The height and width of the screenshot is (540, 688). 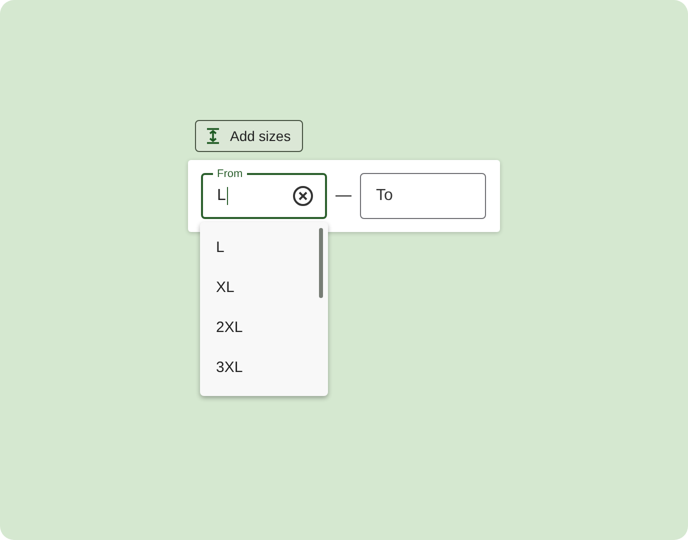 What do you see at coordinates (213, 136) in the screenshot?
I see `expand-vertical-icon` at bounding box center [213, 136].